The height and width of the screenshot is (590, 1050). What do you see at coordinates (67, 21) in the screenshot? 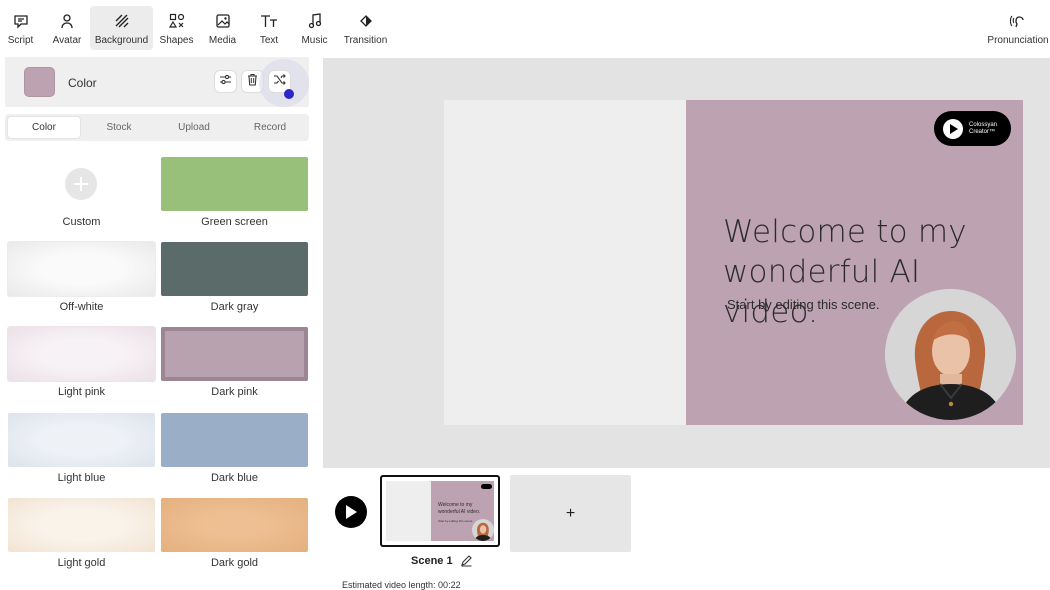
I see `avatar-icon` at bounding box center [67, 21].